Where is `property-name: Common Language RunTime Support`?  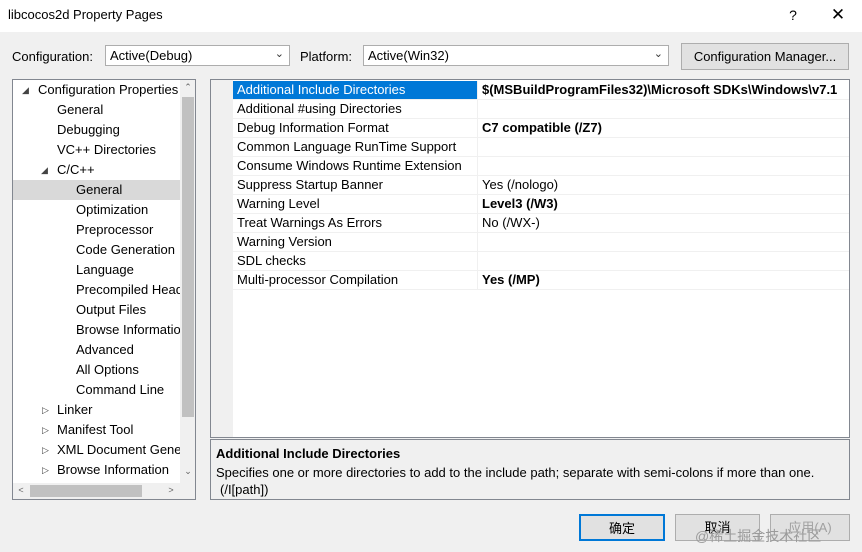
property-name: Common Language RunTime Support is located at coordinates (355, 147).